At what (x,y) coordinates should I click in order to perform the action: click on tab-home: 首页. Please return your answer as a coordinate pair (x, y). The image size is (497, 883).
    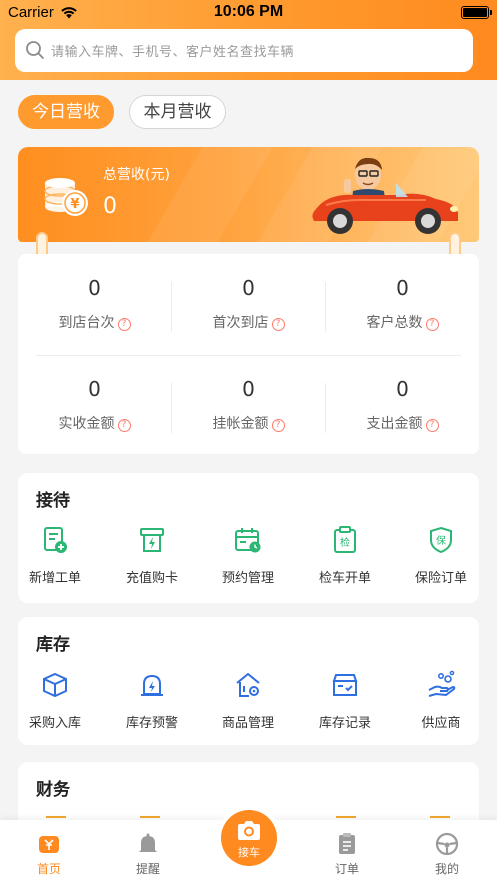
    Looking at the image, I should click on (49, 848).